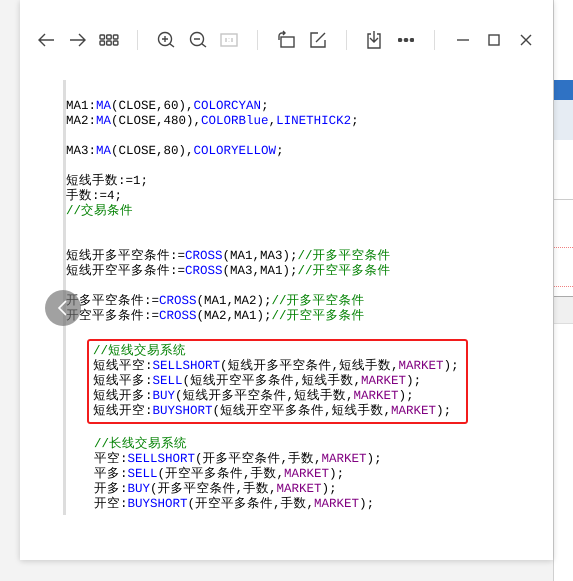 The width and height of the screenshot is (573, 581). Describe the element at coordinates (272, 411) in the screenshot. I see `code-line: 短线开空:BUYSHORT(短线开空平多条件,短线手数,MARKET);` at that location.